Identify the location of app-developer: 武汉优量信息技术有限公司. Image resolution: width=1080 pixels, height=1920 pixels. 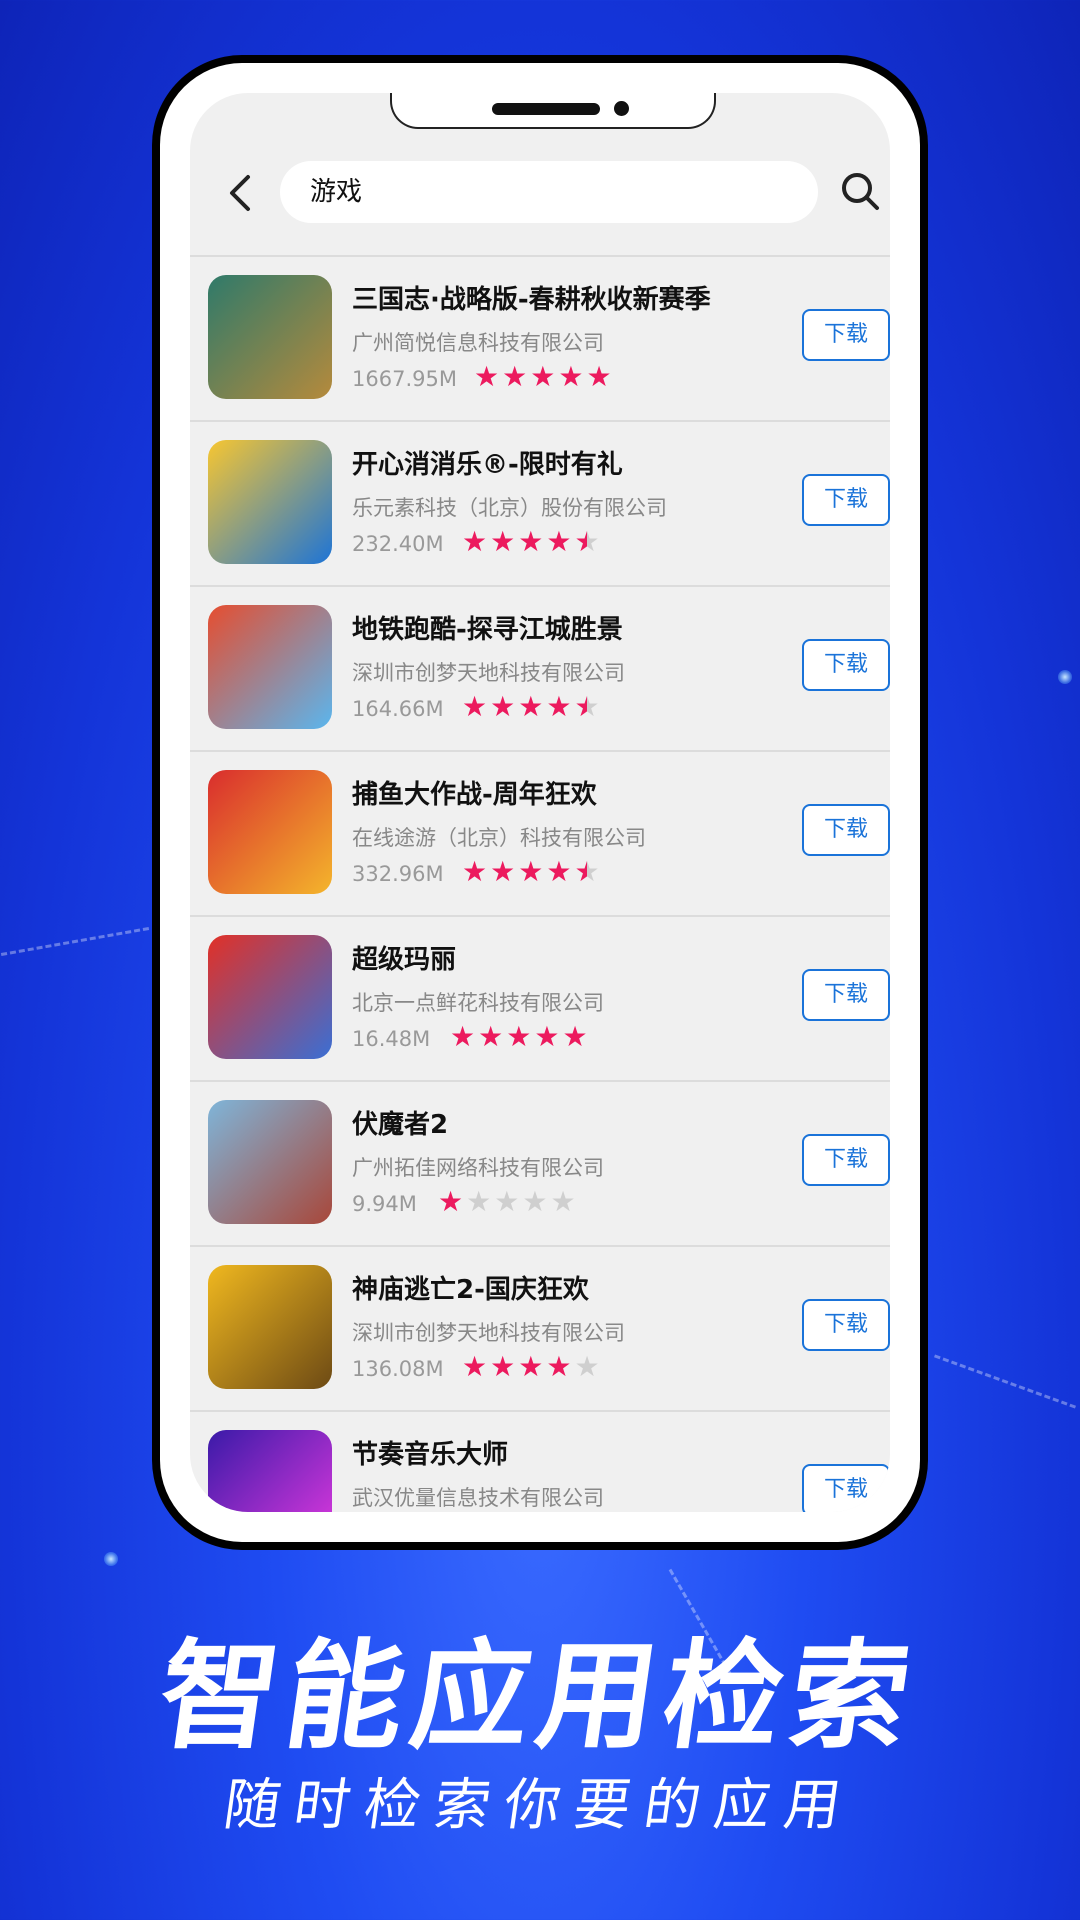
(478, 1498).